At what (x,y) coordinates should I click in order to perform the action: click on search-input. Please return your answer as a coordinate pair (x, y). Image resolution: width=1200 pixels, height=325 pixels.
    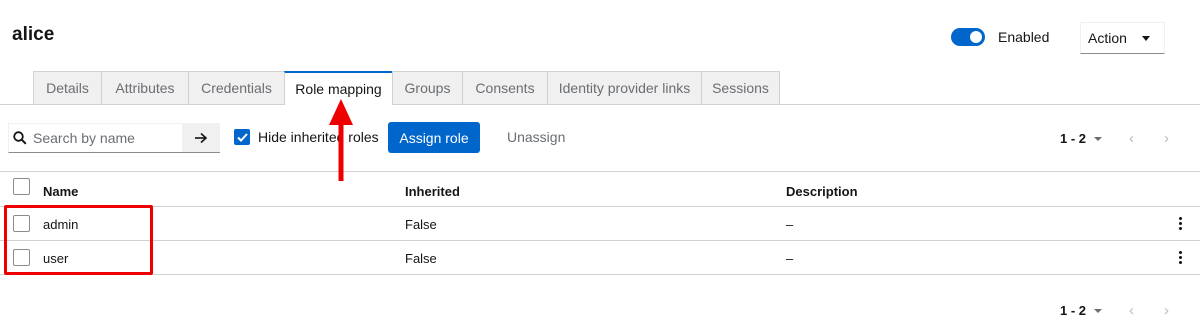
    Looking at the image, I should click on (103, 138).